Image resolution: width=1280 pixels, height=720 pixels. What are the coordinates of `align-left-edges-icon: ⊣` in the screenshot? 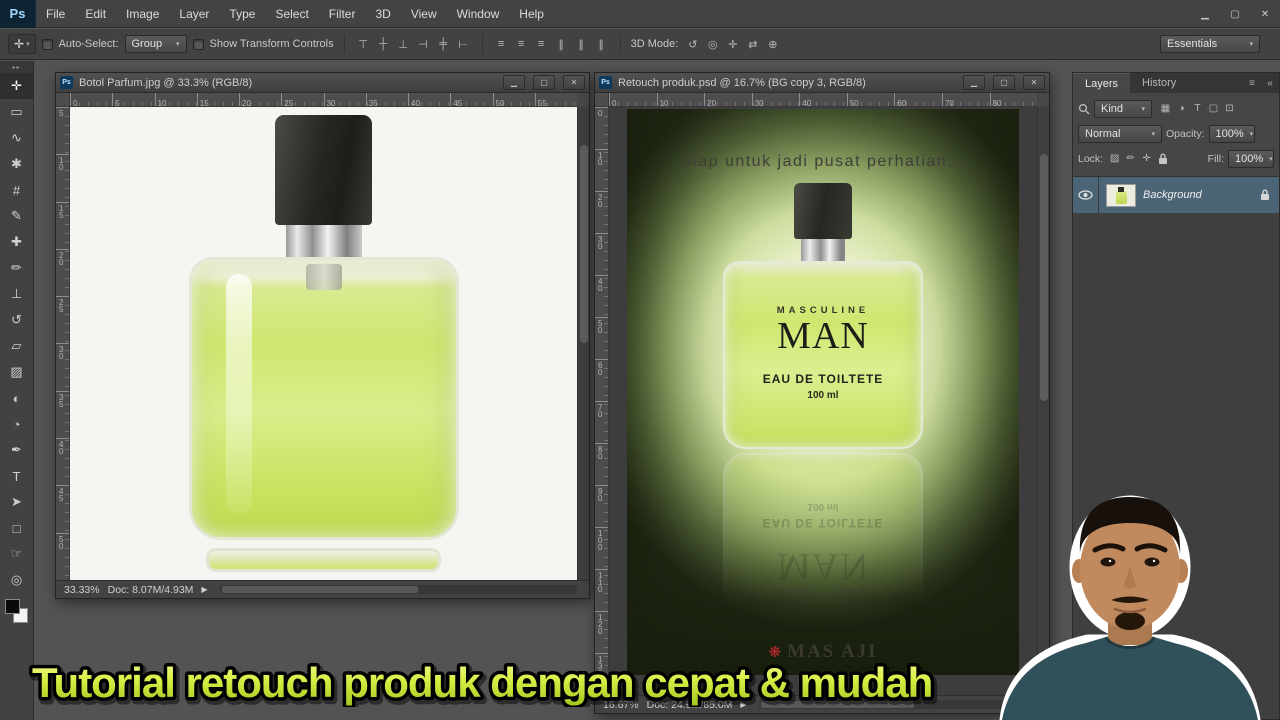 It's located at (423, 44).